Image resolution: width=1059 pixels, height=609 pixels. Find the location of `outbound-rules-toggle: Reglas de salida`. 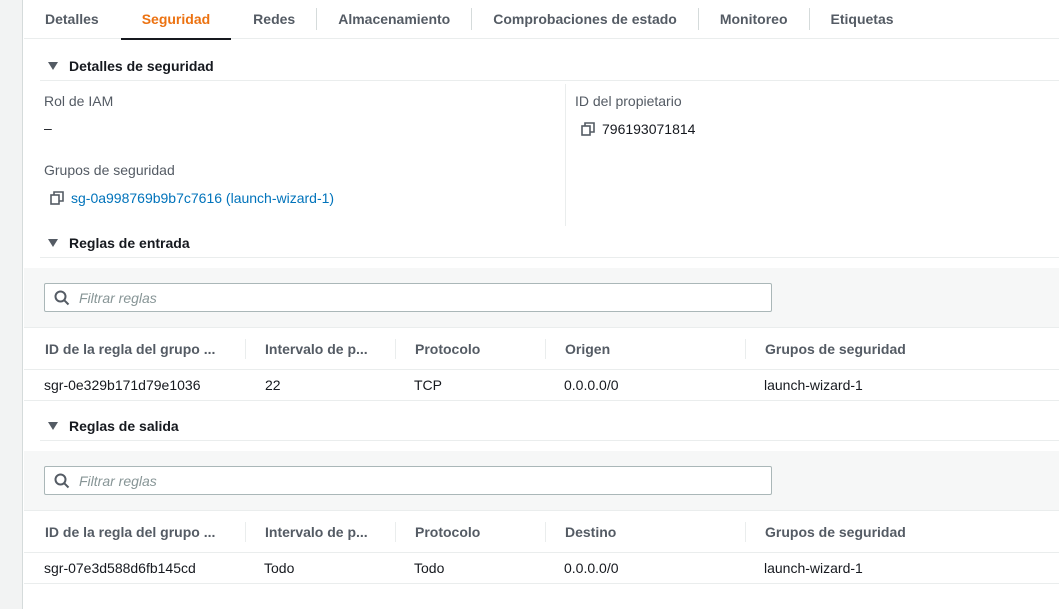

outbound-rules-toggle: Reglas de salida is located at coordinates (113, 426).